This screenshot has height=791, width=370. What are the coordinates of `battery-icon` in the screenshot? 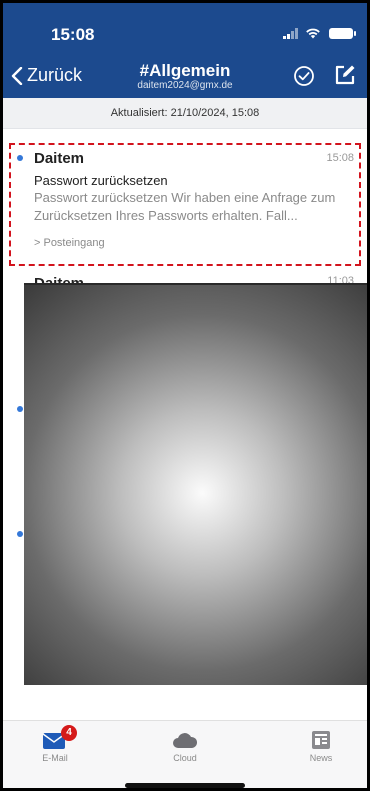 It's located at (342, 33).